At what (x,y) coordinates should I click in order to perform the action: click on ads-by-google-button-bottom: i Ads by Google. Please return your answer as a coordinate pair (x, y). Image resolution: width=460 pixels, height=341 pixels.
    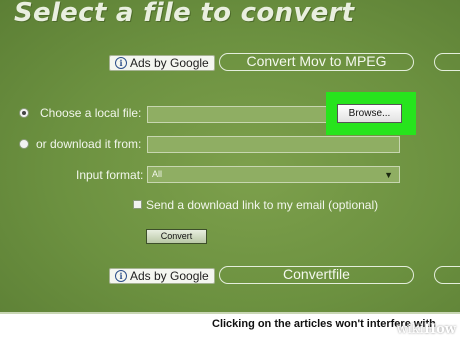
    Looking at the image, I should click on (162, 276).